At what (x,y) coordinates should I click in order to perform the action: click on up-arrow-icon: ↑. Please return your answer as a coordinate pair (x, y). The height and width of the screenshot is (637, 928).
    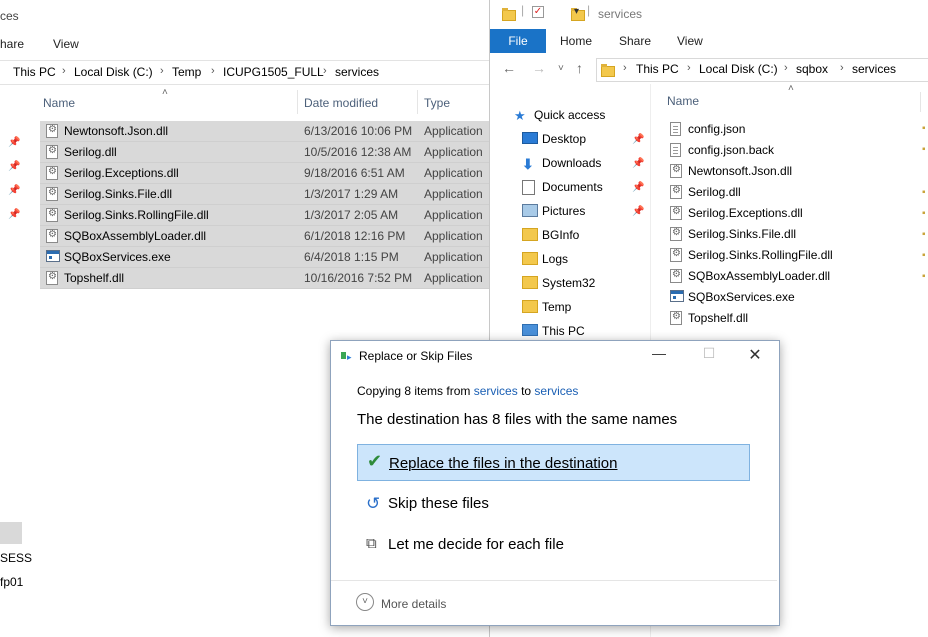
    Looking at the image, I should click on (579, 68).